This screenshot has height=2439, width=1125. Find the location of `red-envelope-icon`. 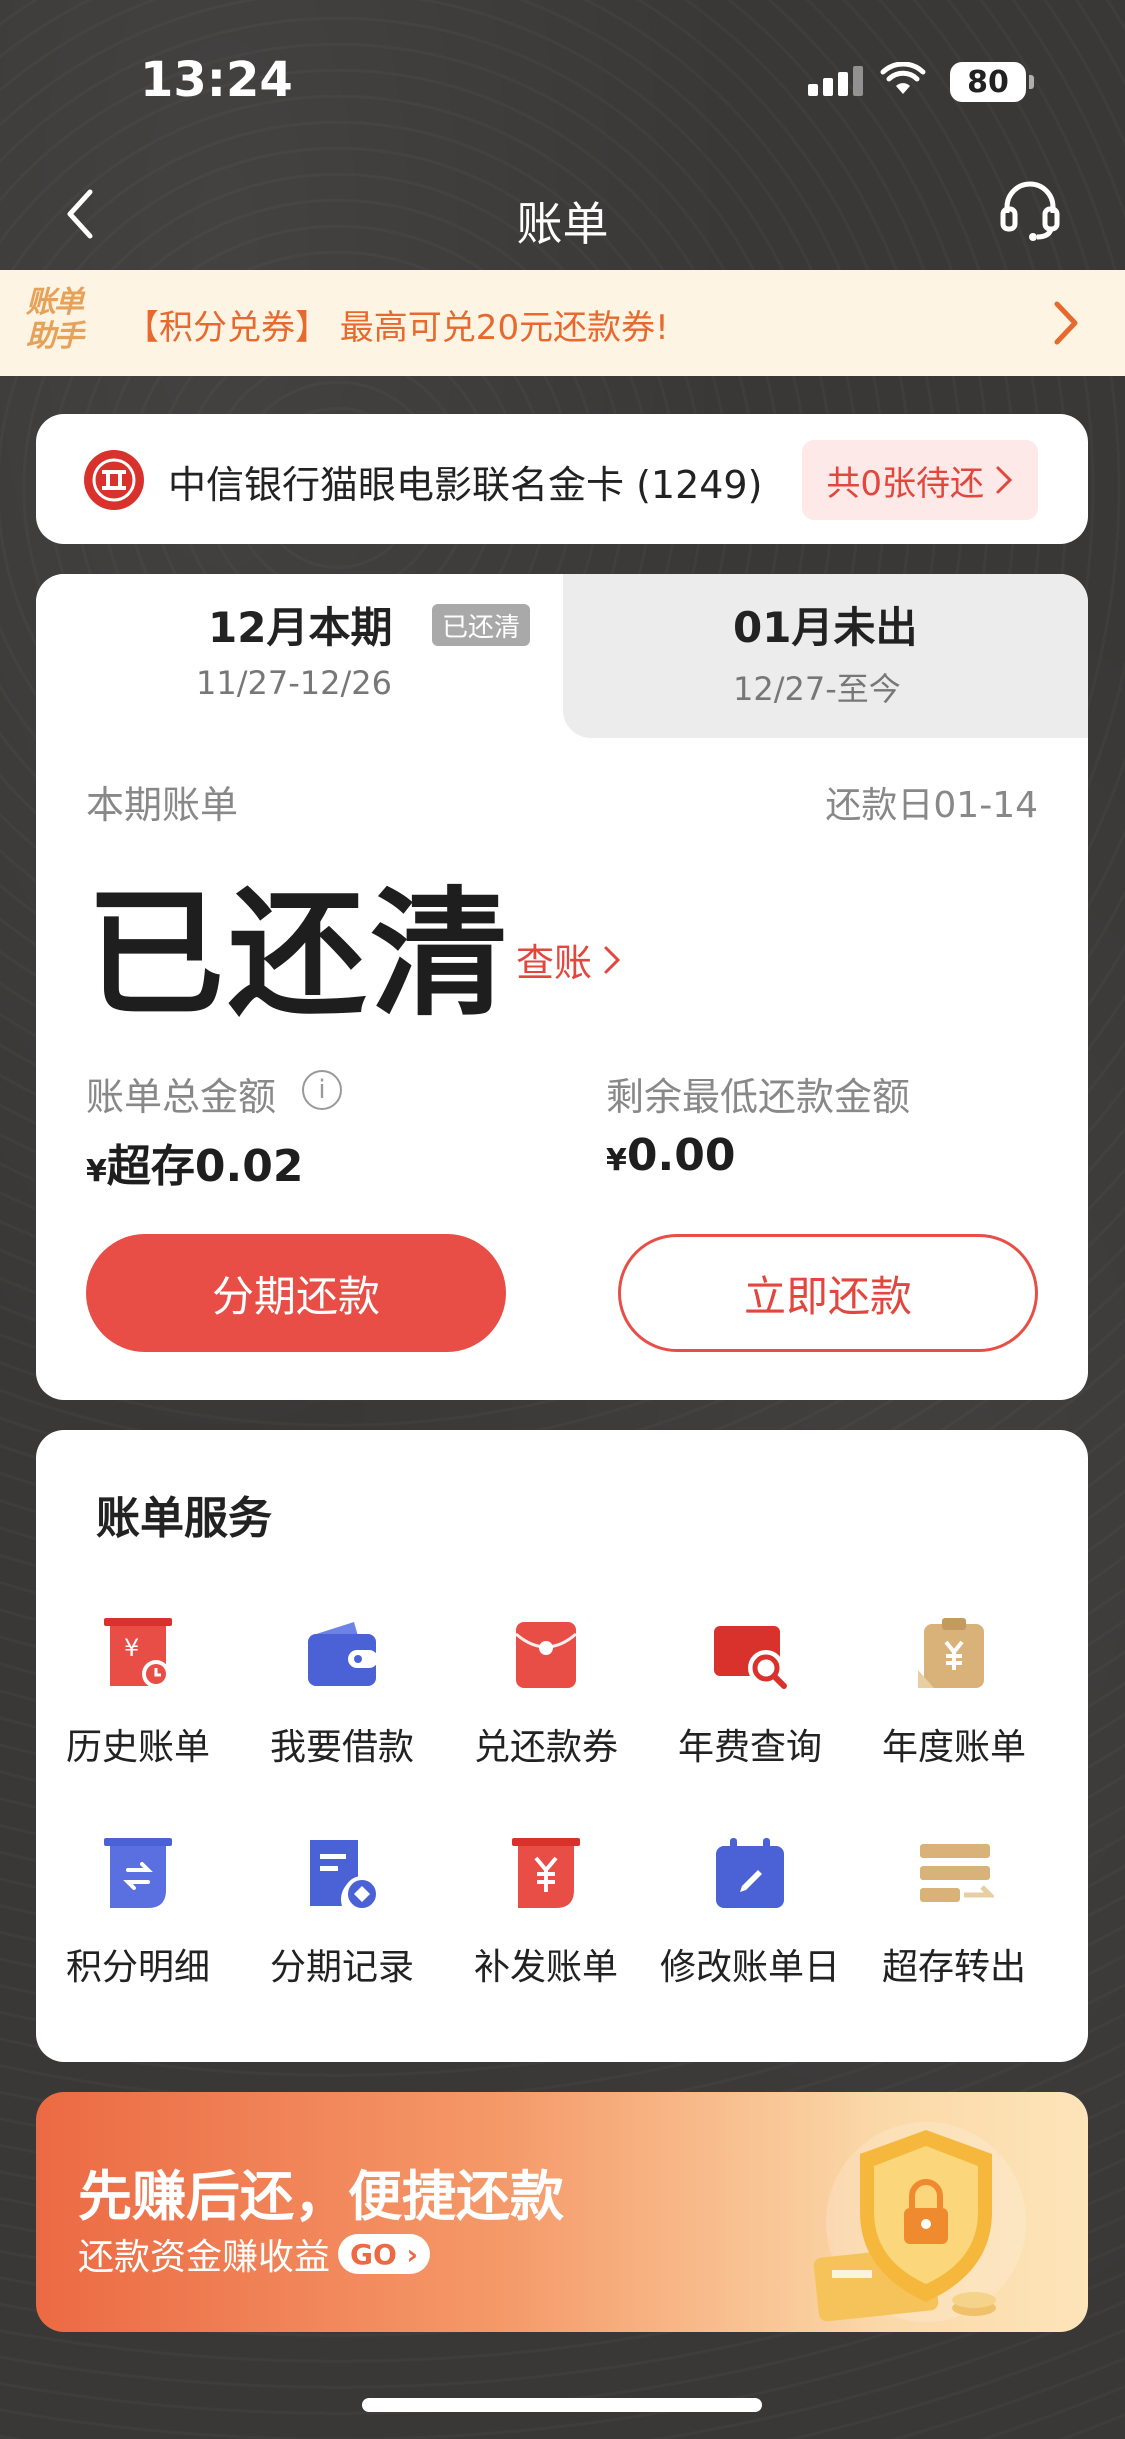

red-envelope-icon is located at coordinates (546, 1655).